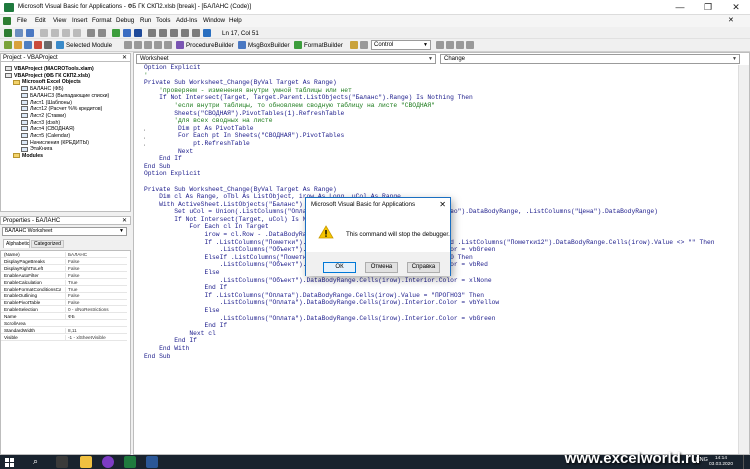 The height and width of the screenshot is (469, 750). I want to click on tab-alphabetic: Alphabetic, so click(16, 243).